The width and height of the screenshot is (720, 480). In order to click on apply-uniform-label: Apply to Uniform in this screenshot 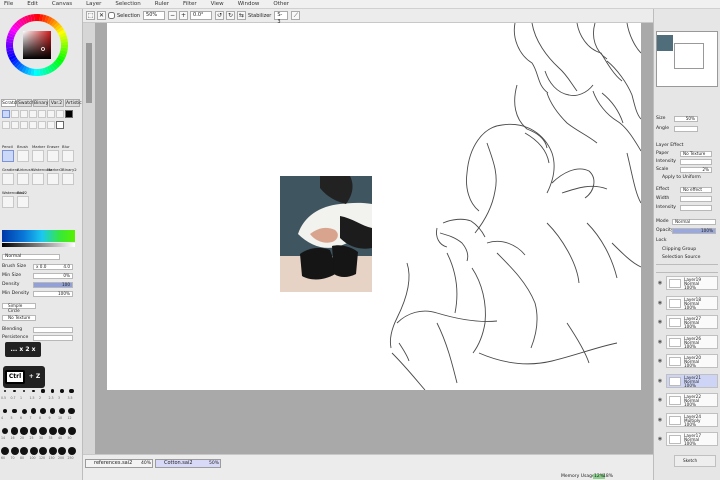, I will do `click(681, 177)`.